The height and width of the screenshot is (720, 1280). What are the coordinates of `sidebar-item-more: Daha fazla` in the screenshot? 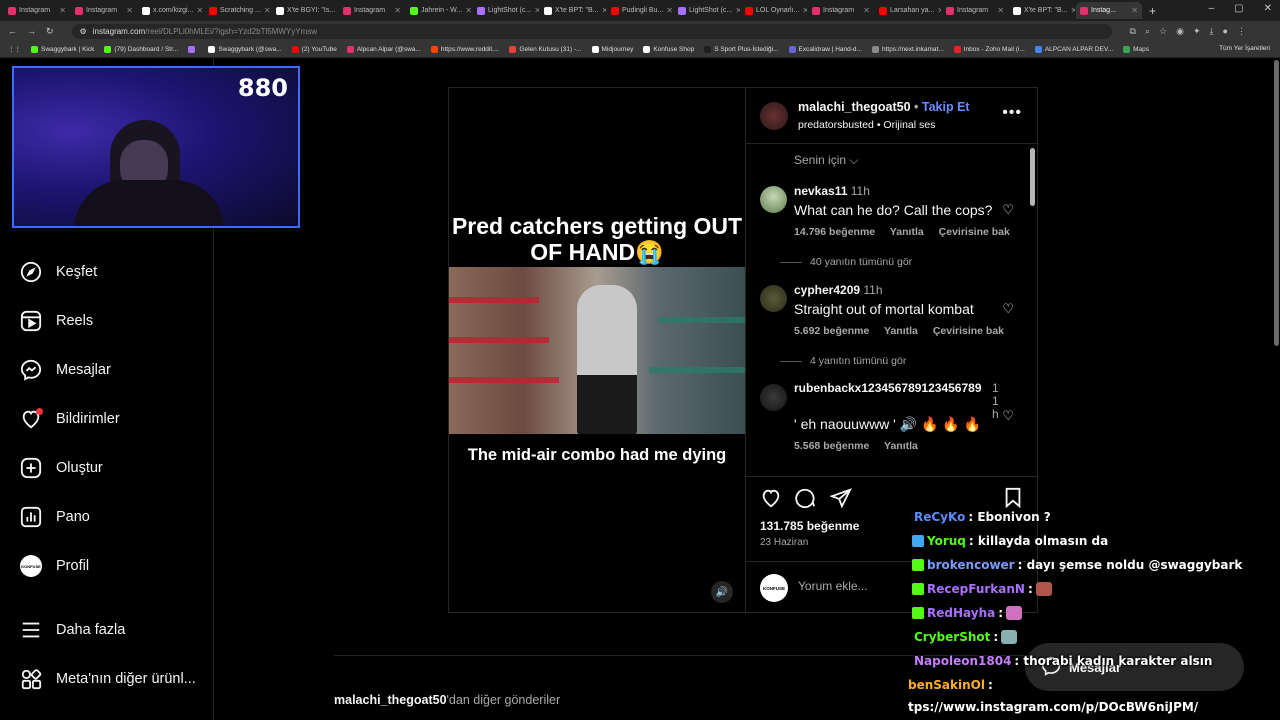 It's located at (72, 630).